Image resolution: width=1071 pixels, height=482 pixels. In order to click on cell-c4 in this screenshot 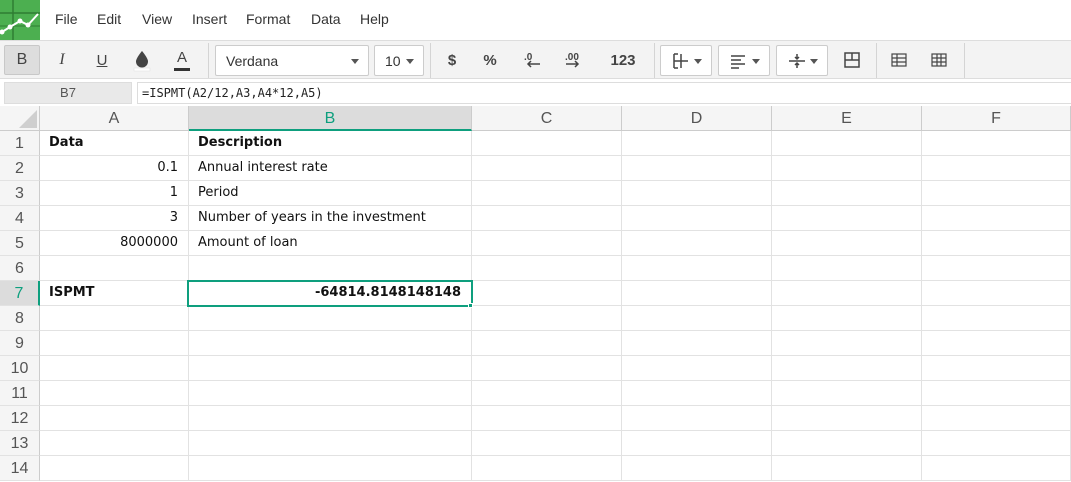, I will do `click(547, 218)`.